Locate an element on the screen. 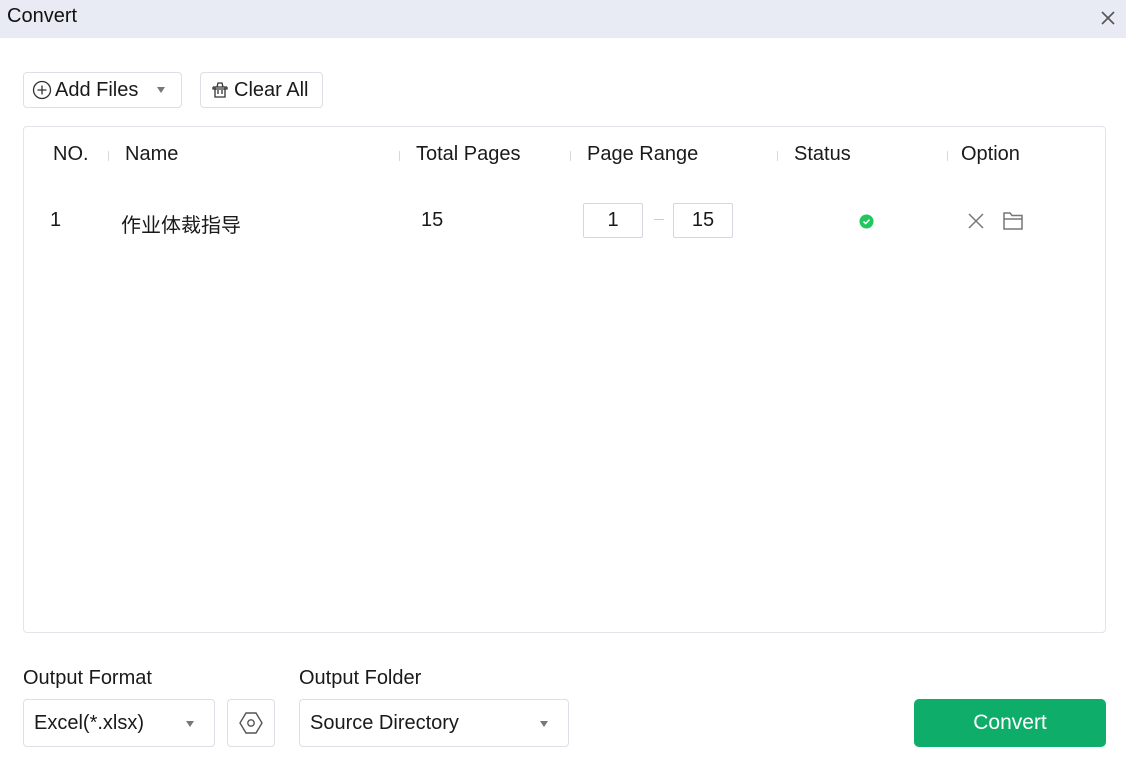  status-success-icon is located at coordinates (866, 221).